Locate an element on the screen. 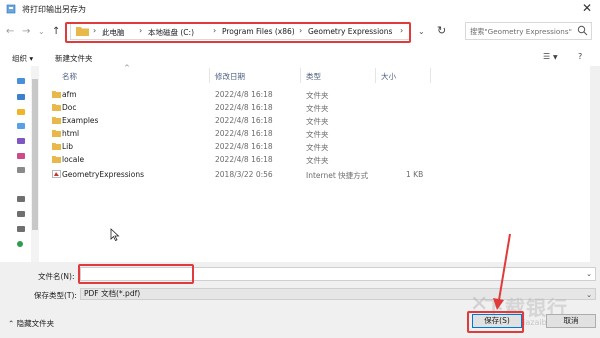  file-row-doc: Doc 2022/4/8 16:18 文件夹 is located at coordinates (298, 107).